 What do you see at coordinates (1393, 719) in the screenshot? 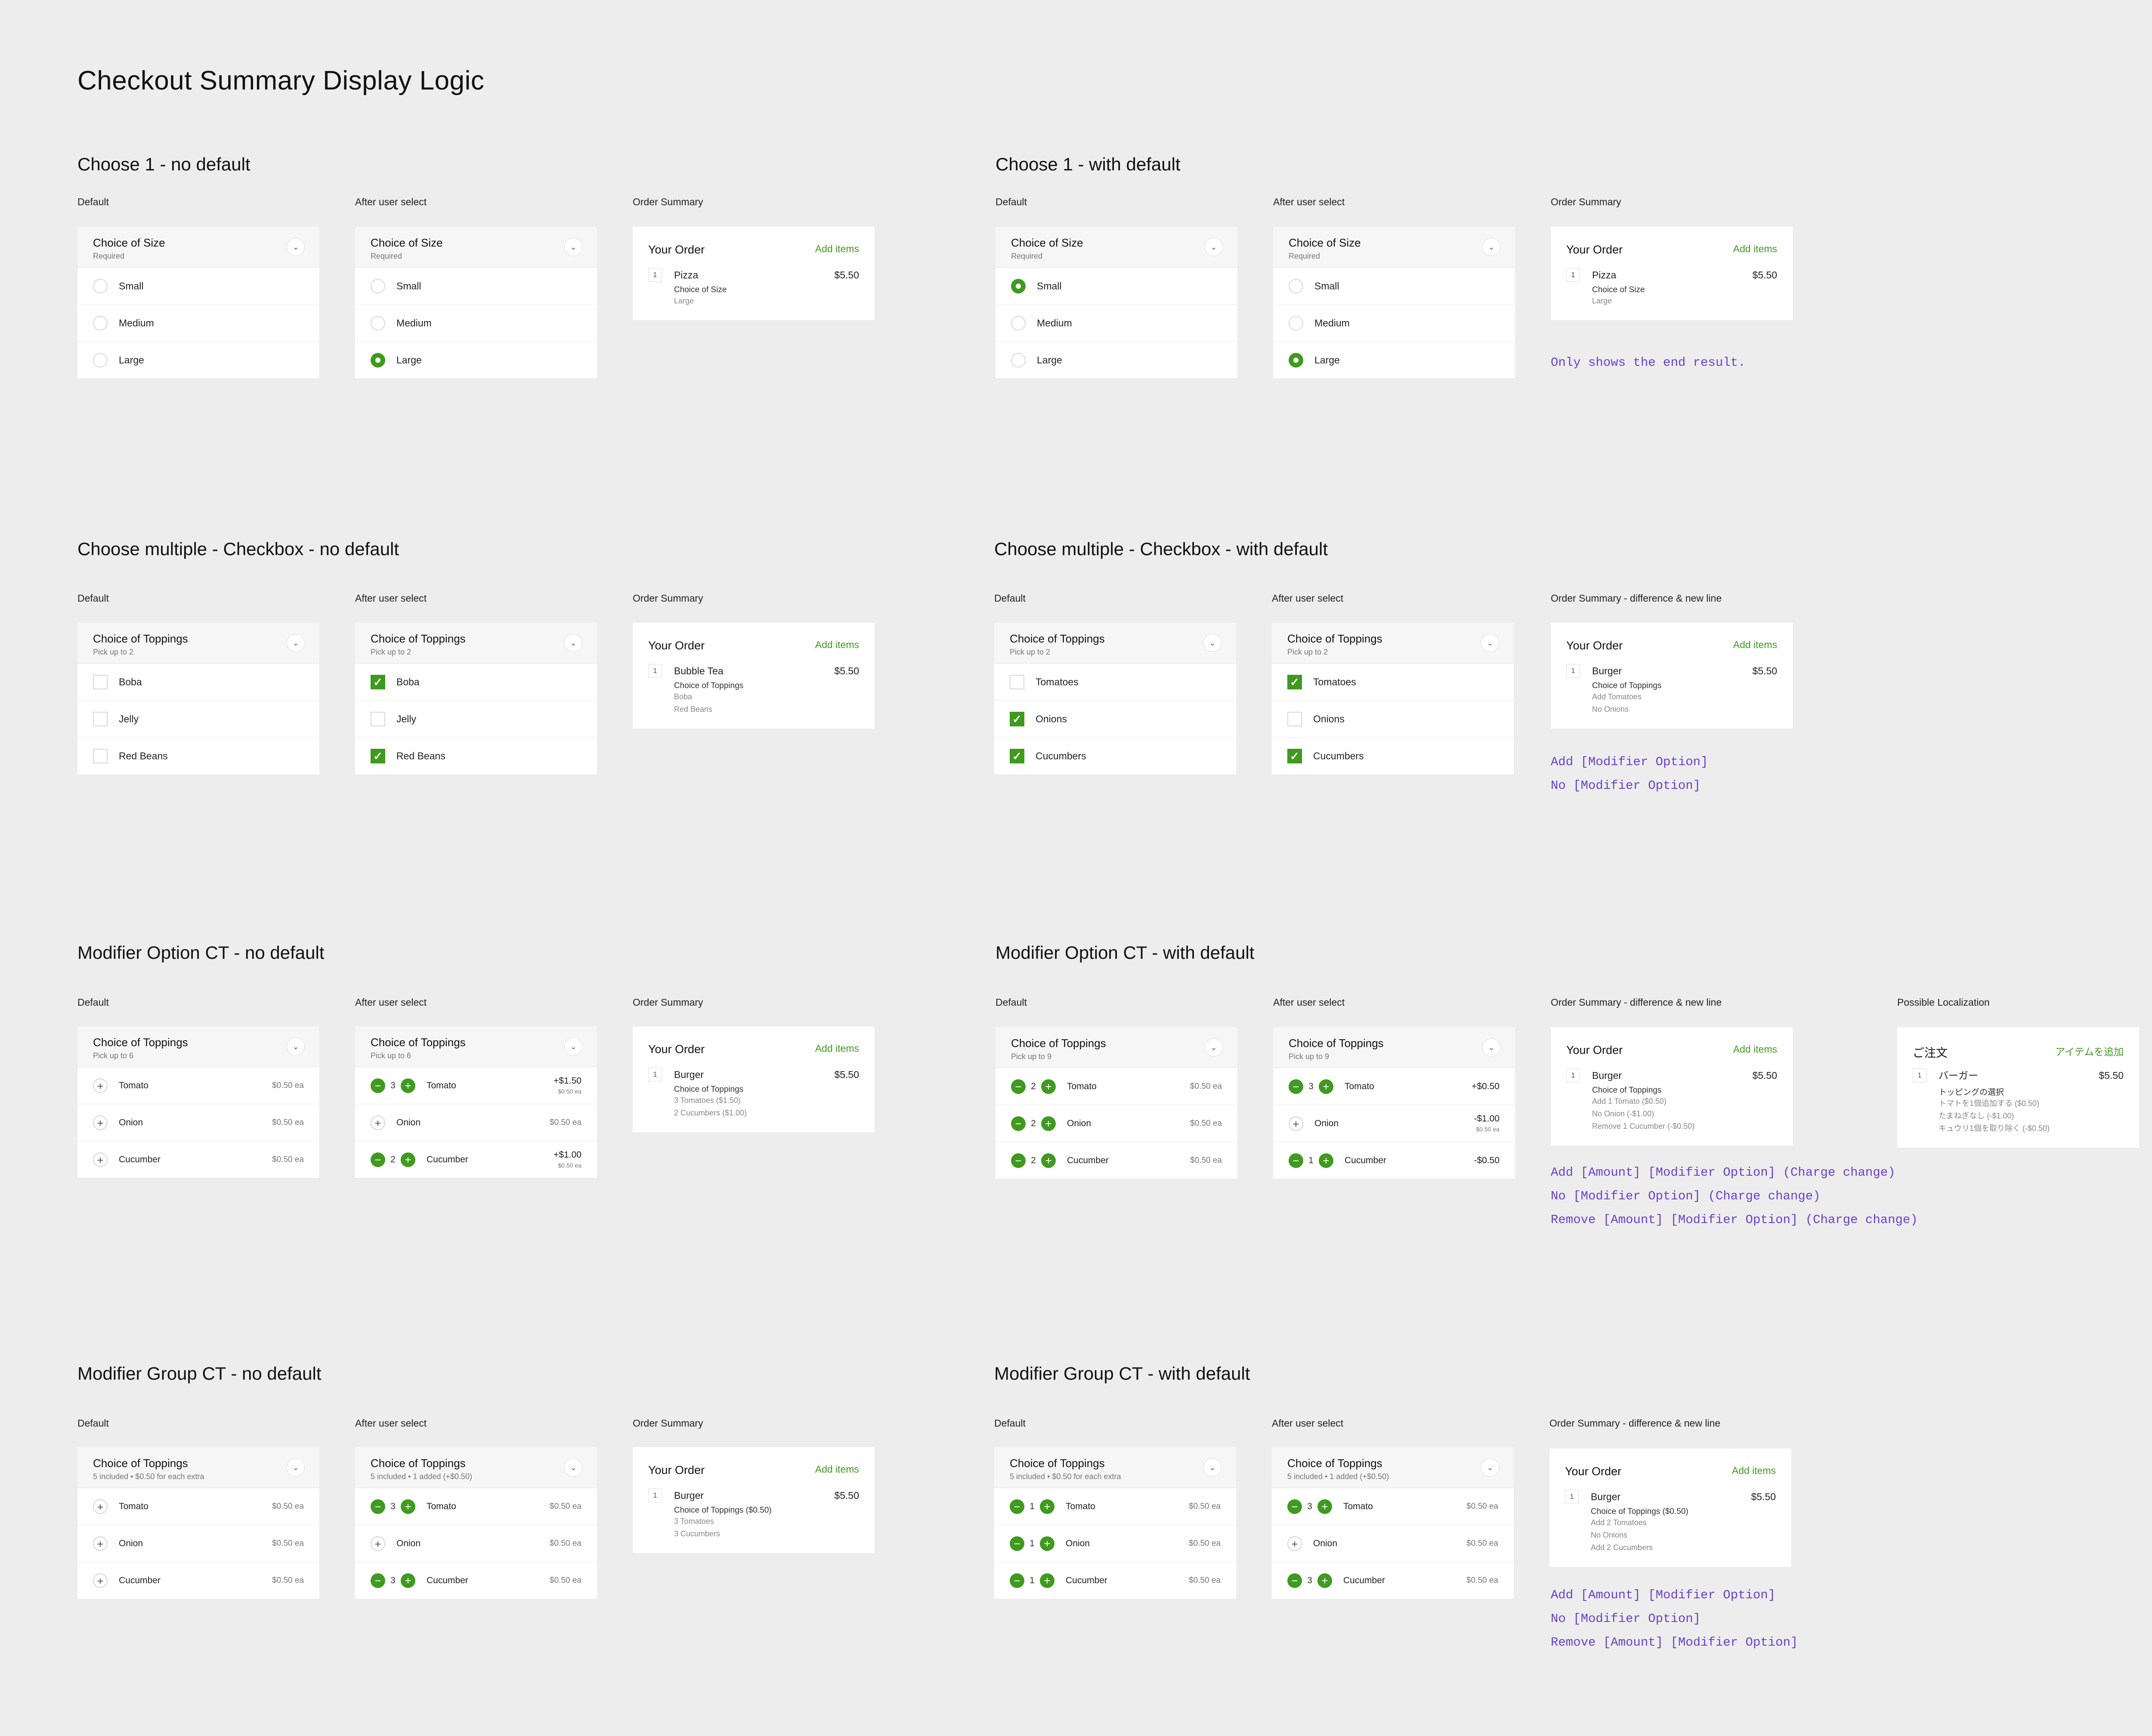
I see `option-row: Onions` at bounding box center [1393, 719].